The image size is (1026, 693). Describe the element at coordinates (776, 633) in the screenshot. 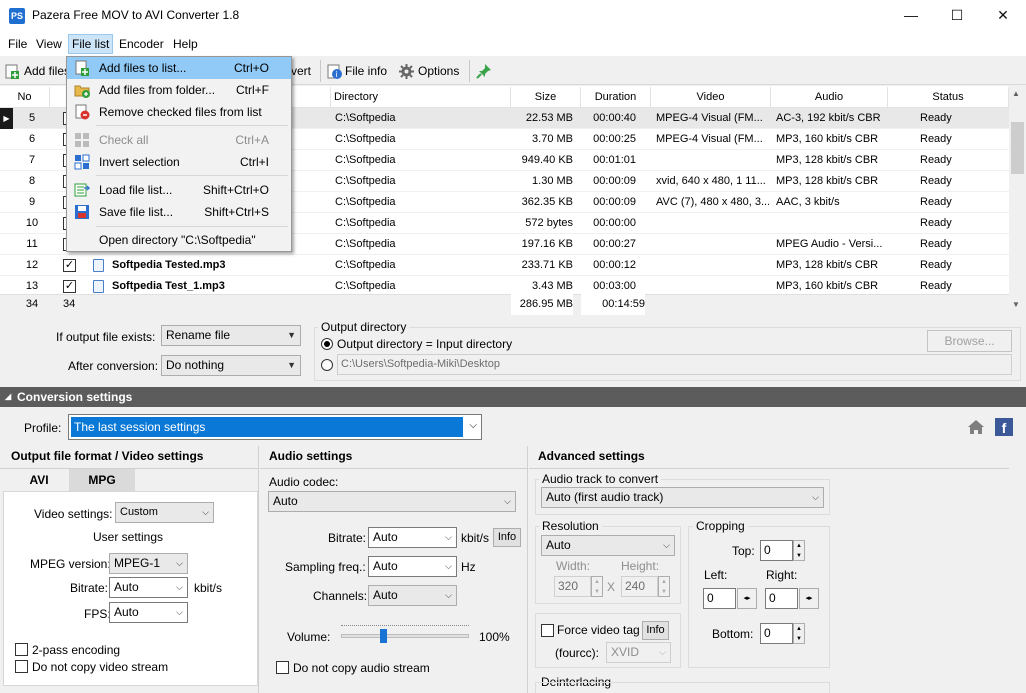

I see `crop-bottom-input: 0` at that location.